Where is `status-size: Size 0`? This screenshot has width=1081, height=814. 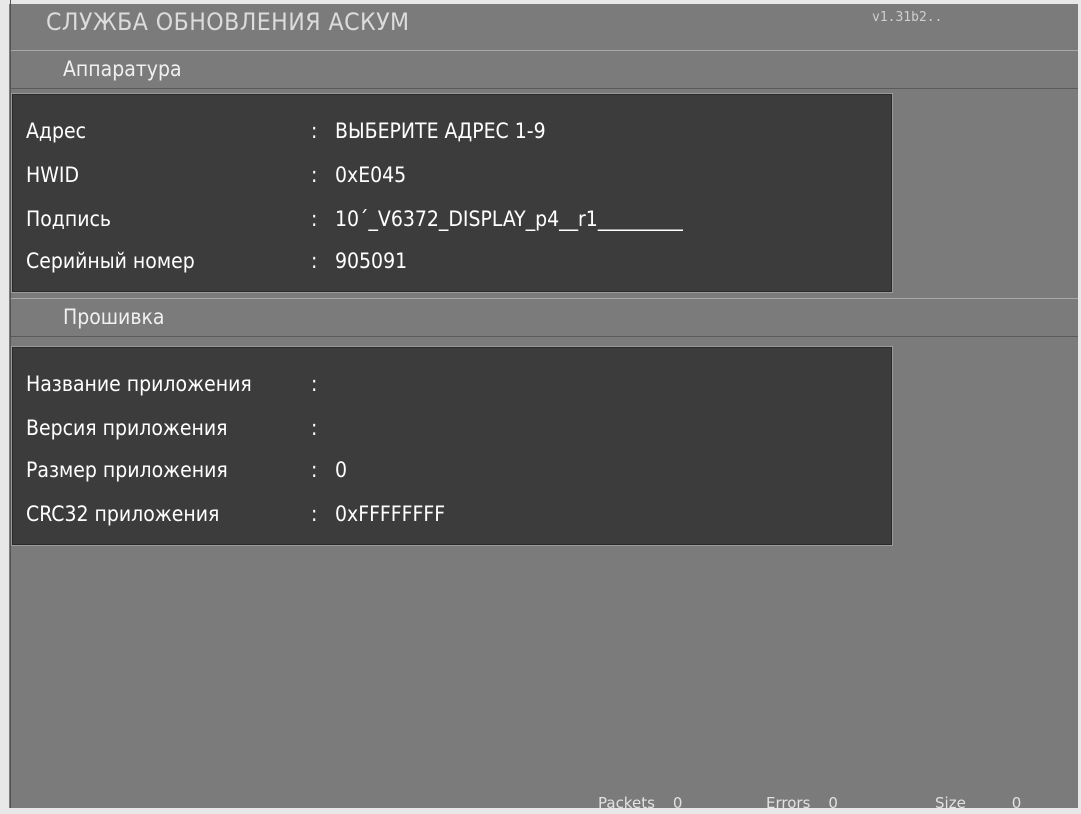
status-size: Size 0 is located at coordinates (978, 803).